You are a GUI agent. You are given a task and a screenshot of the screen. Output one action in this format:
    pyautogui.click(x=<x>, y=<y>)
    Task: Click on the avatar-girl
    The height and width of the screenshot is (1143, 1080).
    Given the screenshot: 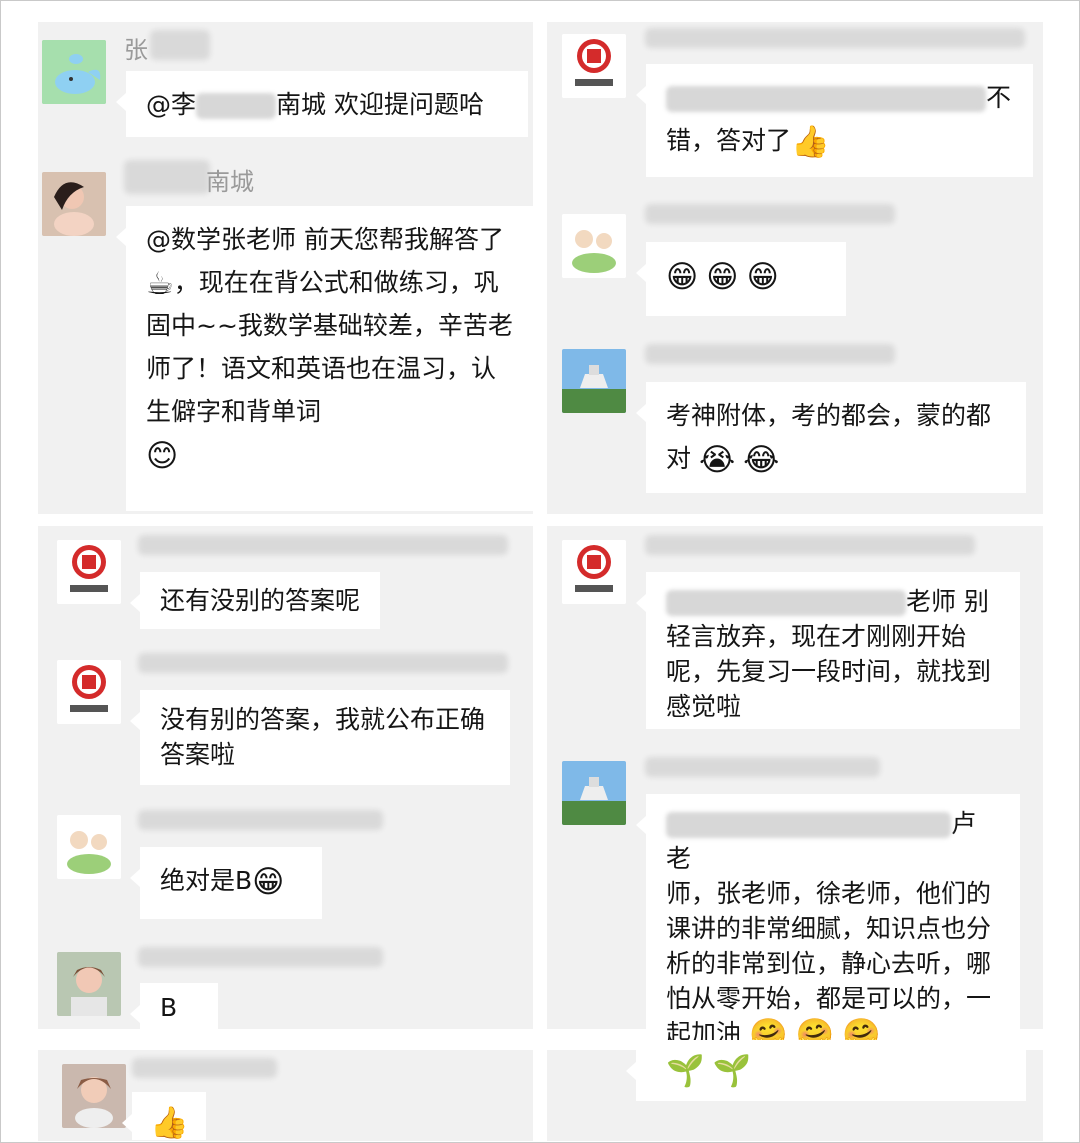 What is the action you would take?
    pyautogui.click(x=89, y=984)
    